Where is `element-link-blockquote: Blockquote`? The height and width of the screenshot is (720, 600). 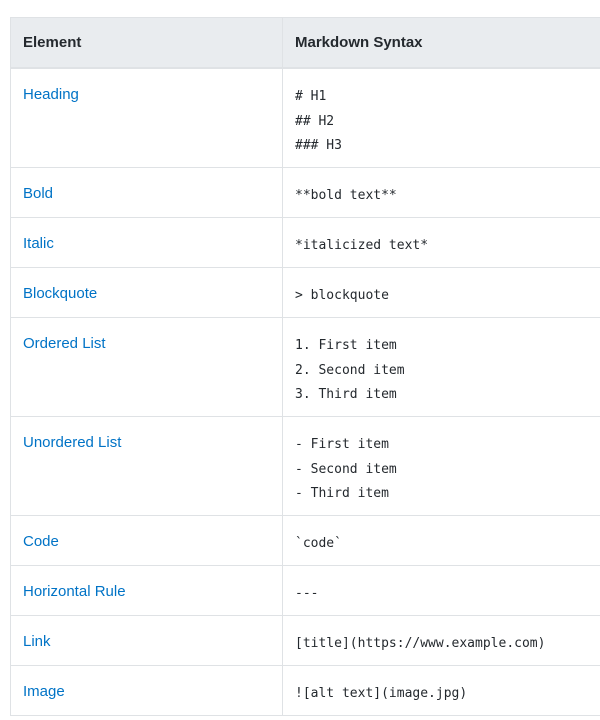
element-link-blockquote: Blockquote is located at coordinates (60, 293).